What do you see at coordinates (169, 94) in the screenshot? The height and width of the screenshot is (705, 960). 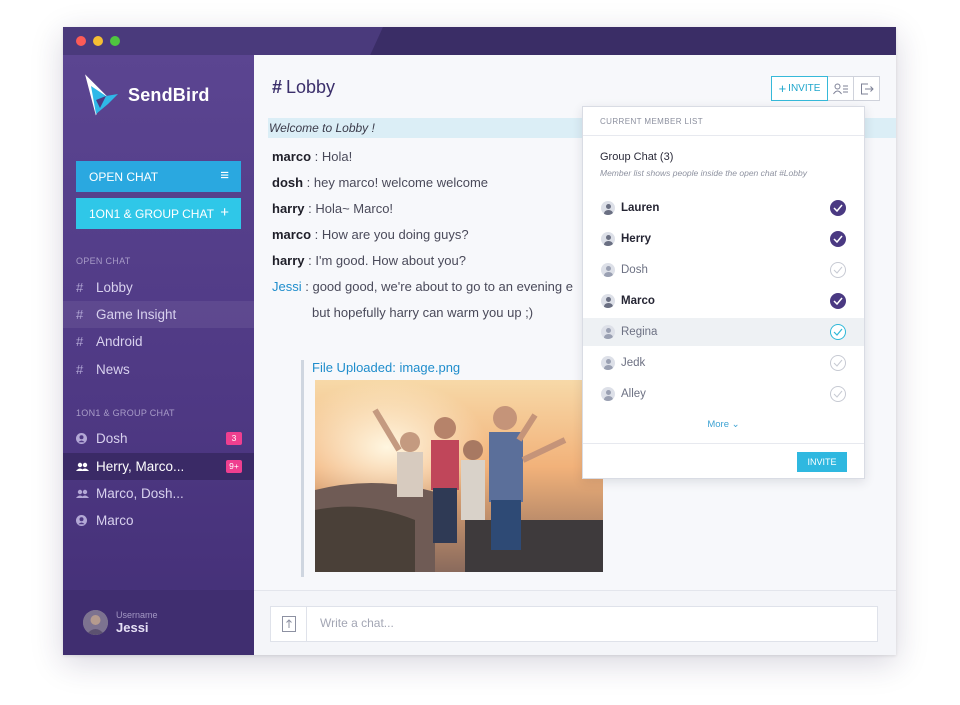 I see `app-name: SendBird` at bounding box center [169, 94].